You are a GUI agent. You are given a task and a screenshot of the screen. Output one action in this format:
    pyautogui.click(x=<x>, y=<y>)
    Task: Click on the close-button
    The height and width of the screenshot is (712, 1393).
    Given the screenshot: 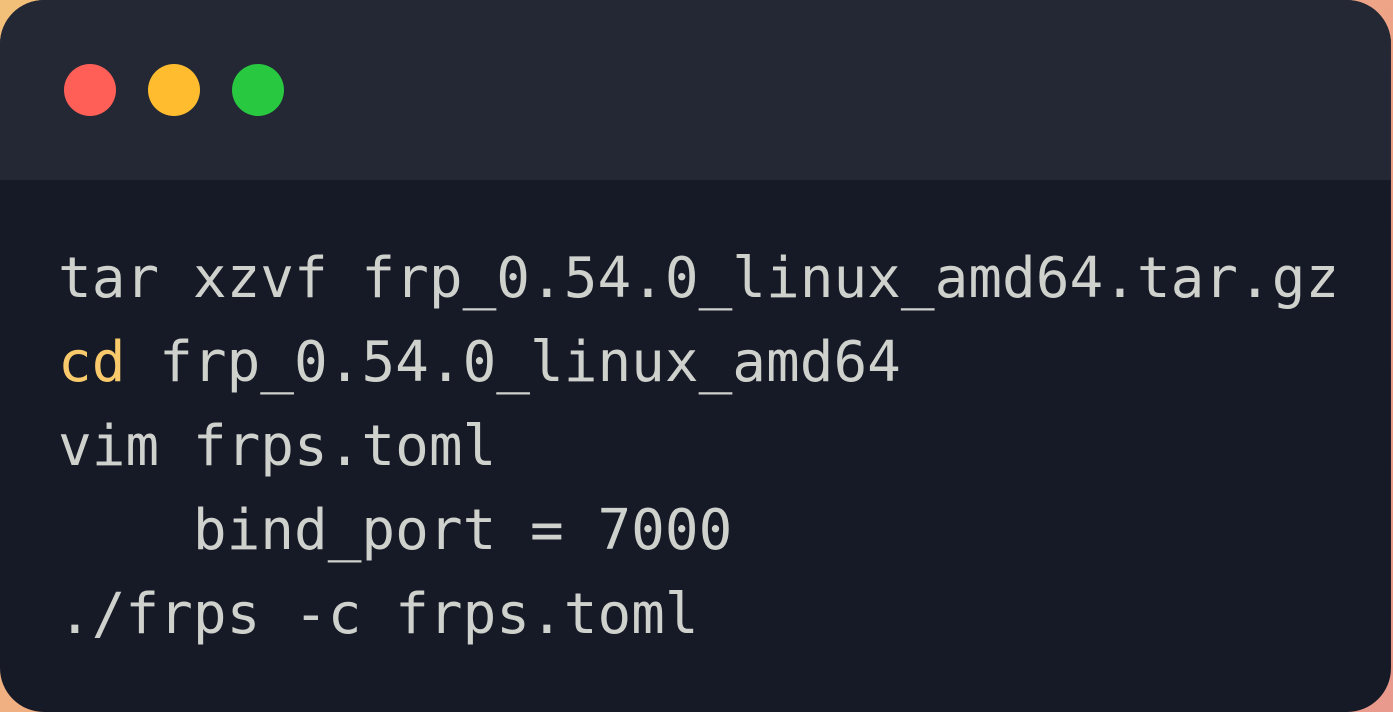 What is the action you would take?
    pyautogui.click(x=90, y=90)
    